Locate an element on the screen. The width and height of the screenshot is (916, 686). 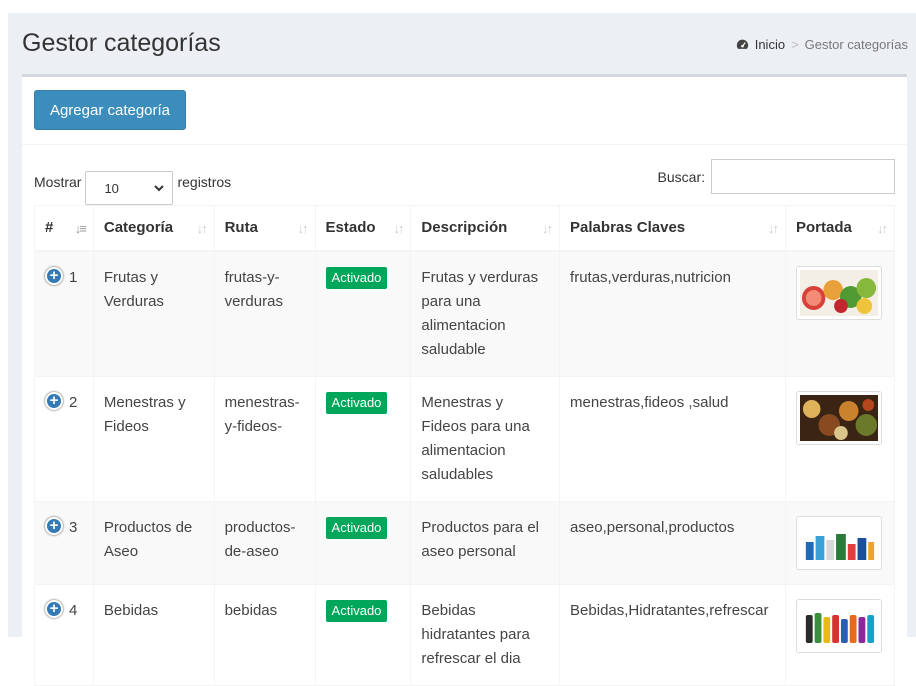
column-header-palabras-claves: Palabras Claves ↓↑ is located at coordinates (672, 228).